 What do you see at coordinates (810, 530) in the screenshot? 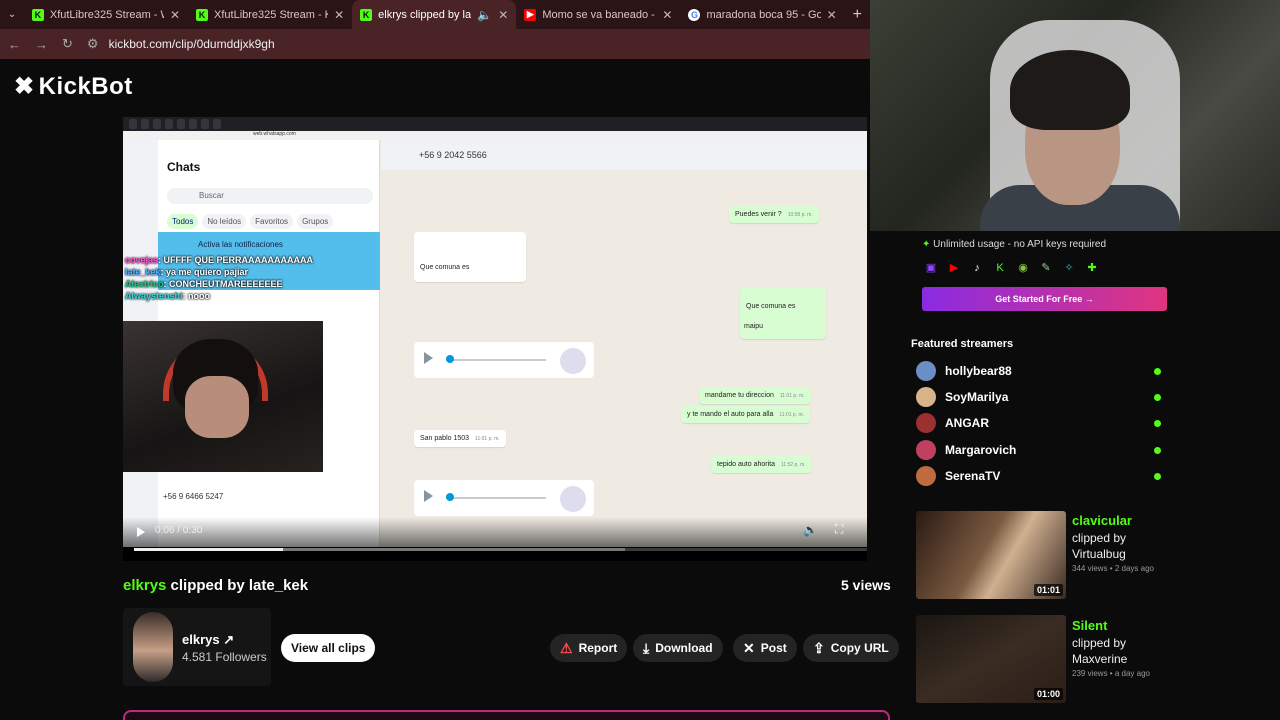
I see `volume-icon: 🔈` at bounding box center [810, 530].